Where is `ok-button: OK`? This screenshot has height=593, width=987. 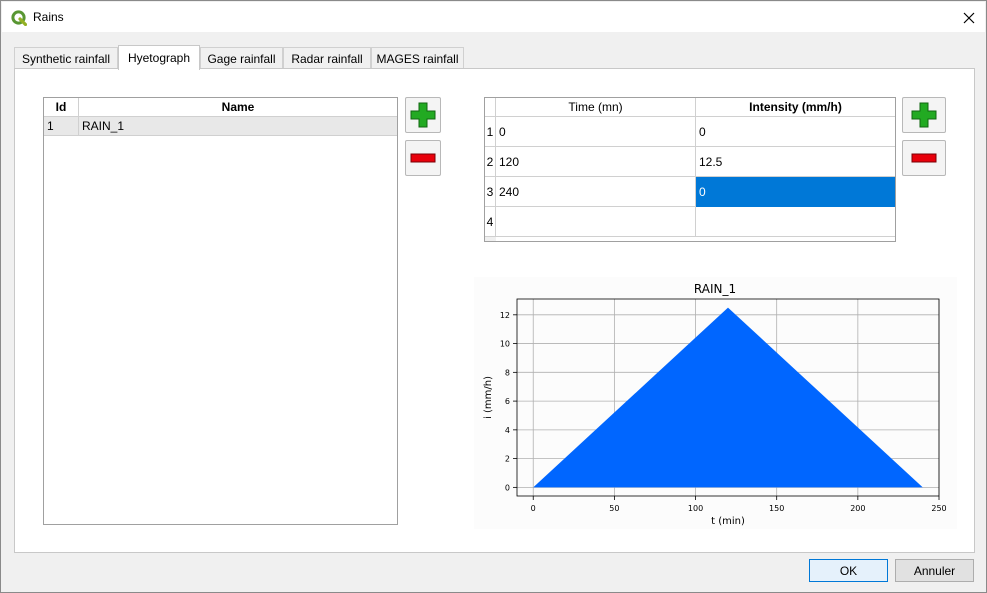
ok-button: OK is located at coordinates (848, 570).